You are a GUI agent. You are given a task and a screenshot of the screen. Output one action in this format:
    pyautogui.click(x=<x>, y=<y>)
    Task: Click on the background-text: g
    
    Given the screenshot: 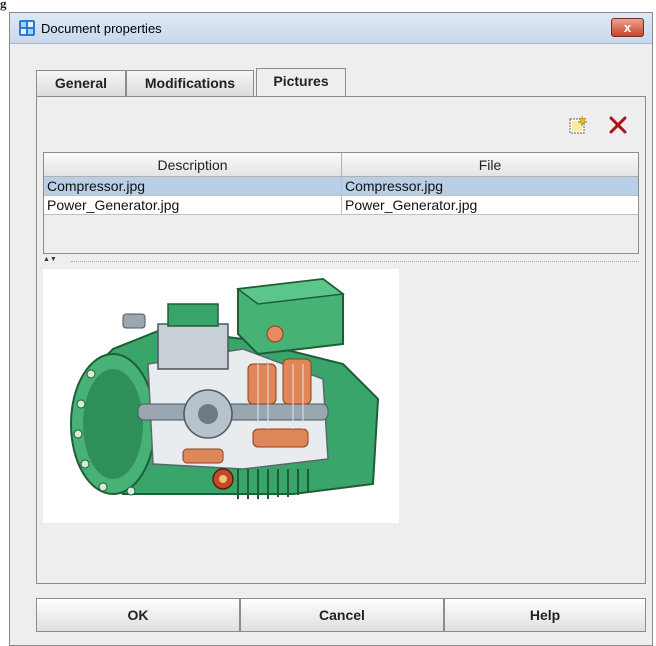 What is the action you would take?
    pyautogui.click(x=3, y=5)
    